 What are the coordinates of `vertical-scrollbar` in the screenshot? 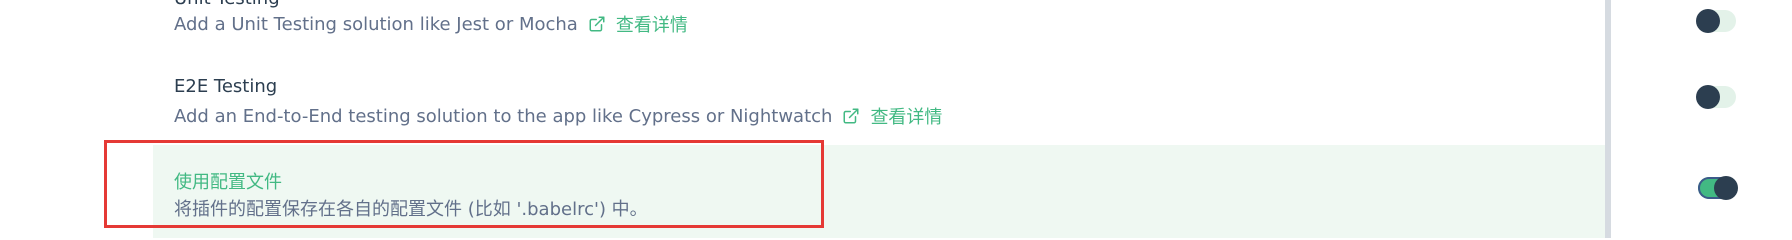 It's located at (1608, 119).